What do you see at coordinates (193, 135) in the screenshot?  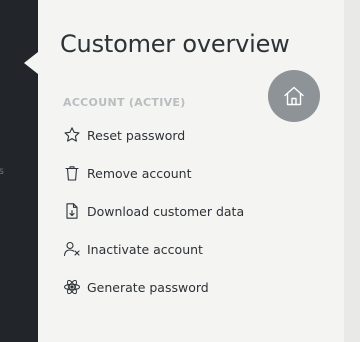 I see `reset-password-button: Reset password` at bounding box center [193, 135].